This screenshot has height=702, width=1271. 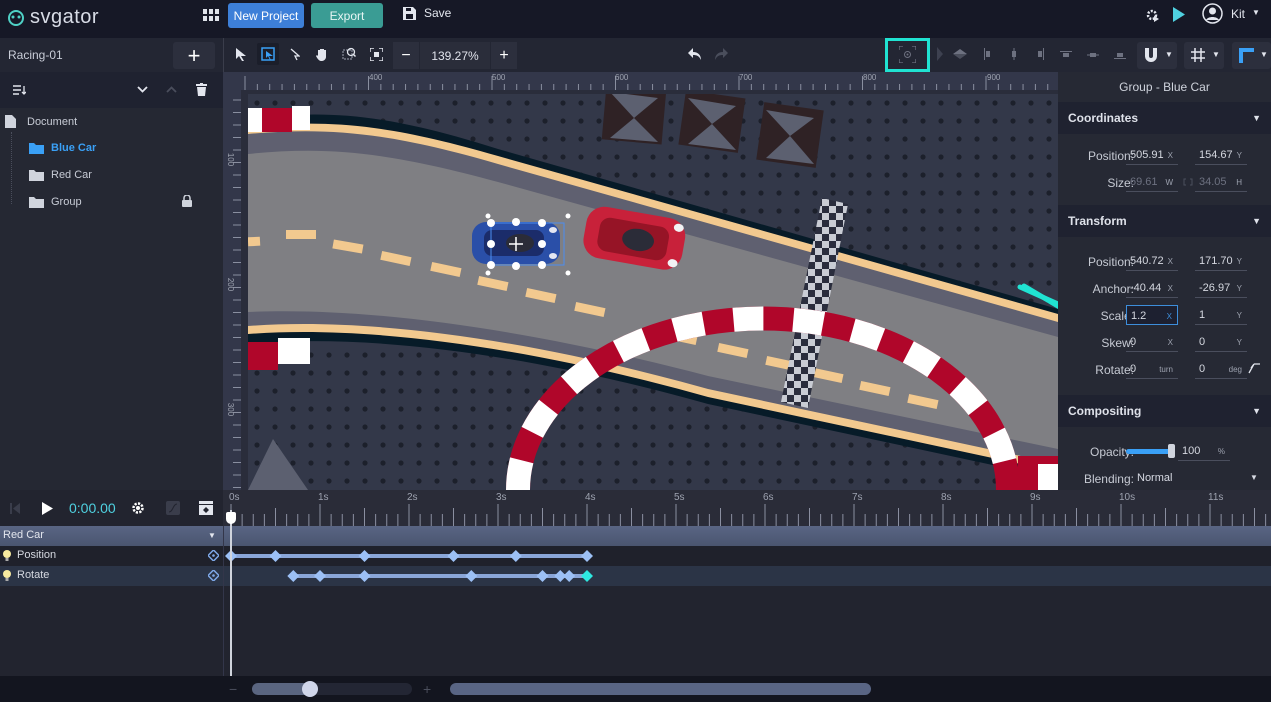 What do you see at coordinates (241, 54) in the screenshot?
I see `select-tool` at bounding box center [241, 54].